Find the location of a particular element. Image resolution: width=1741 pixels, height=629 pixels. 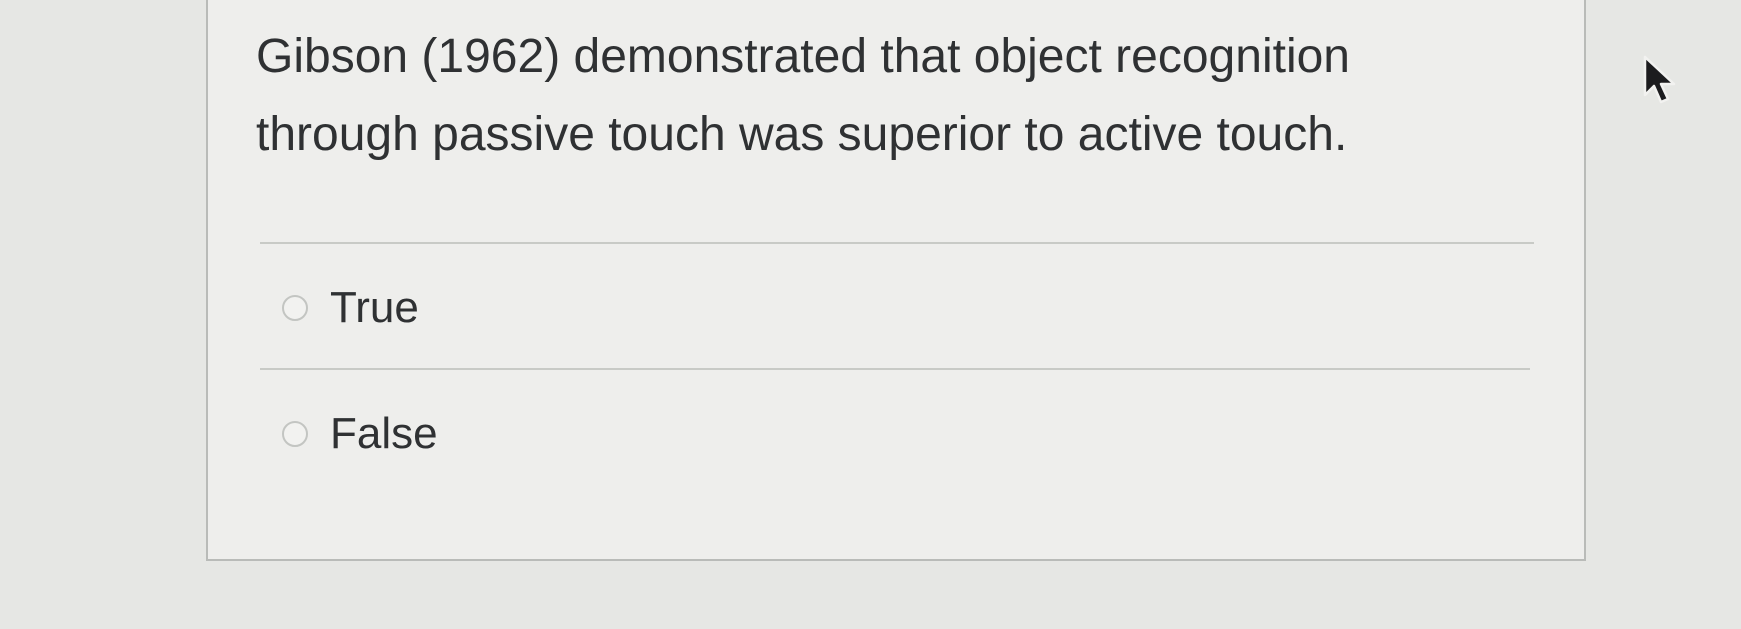

option-false: False is located at coordinates (360, 434).